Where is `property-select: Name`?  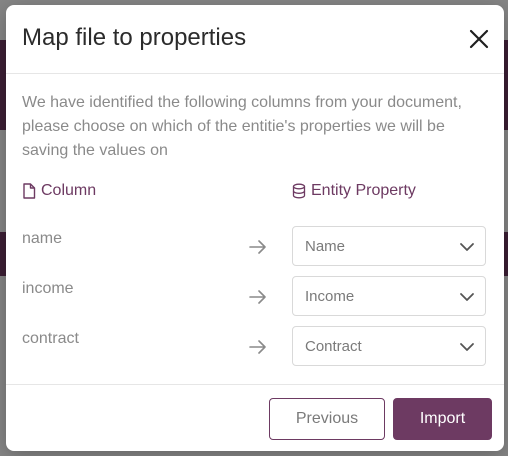
property-select: Name is located at coordinates (389, 246).